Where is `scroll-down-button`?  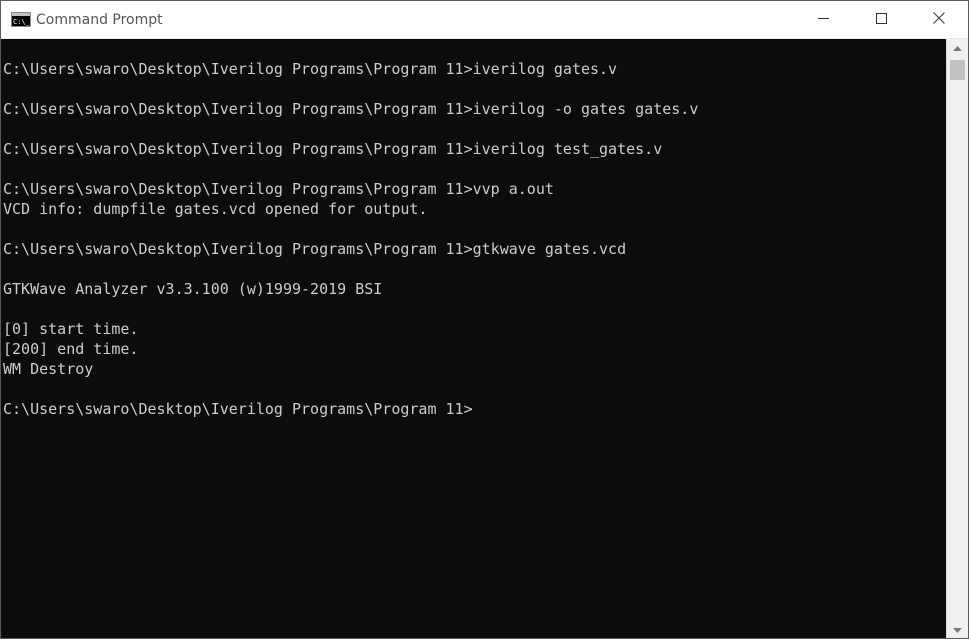 scroll-down-button is located at coordinates (957, 629).